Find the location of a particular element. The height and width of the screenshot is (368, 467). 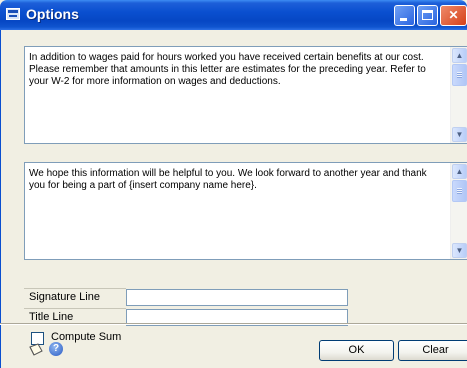

options-window-icon is located at coordinates (13, 14).